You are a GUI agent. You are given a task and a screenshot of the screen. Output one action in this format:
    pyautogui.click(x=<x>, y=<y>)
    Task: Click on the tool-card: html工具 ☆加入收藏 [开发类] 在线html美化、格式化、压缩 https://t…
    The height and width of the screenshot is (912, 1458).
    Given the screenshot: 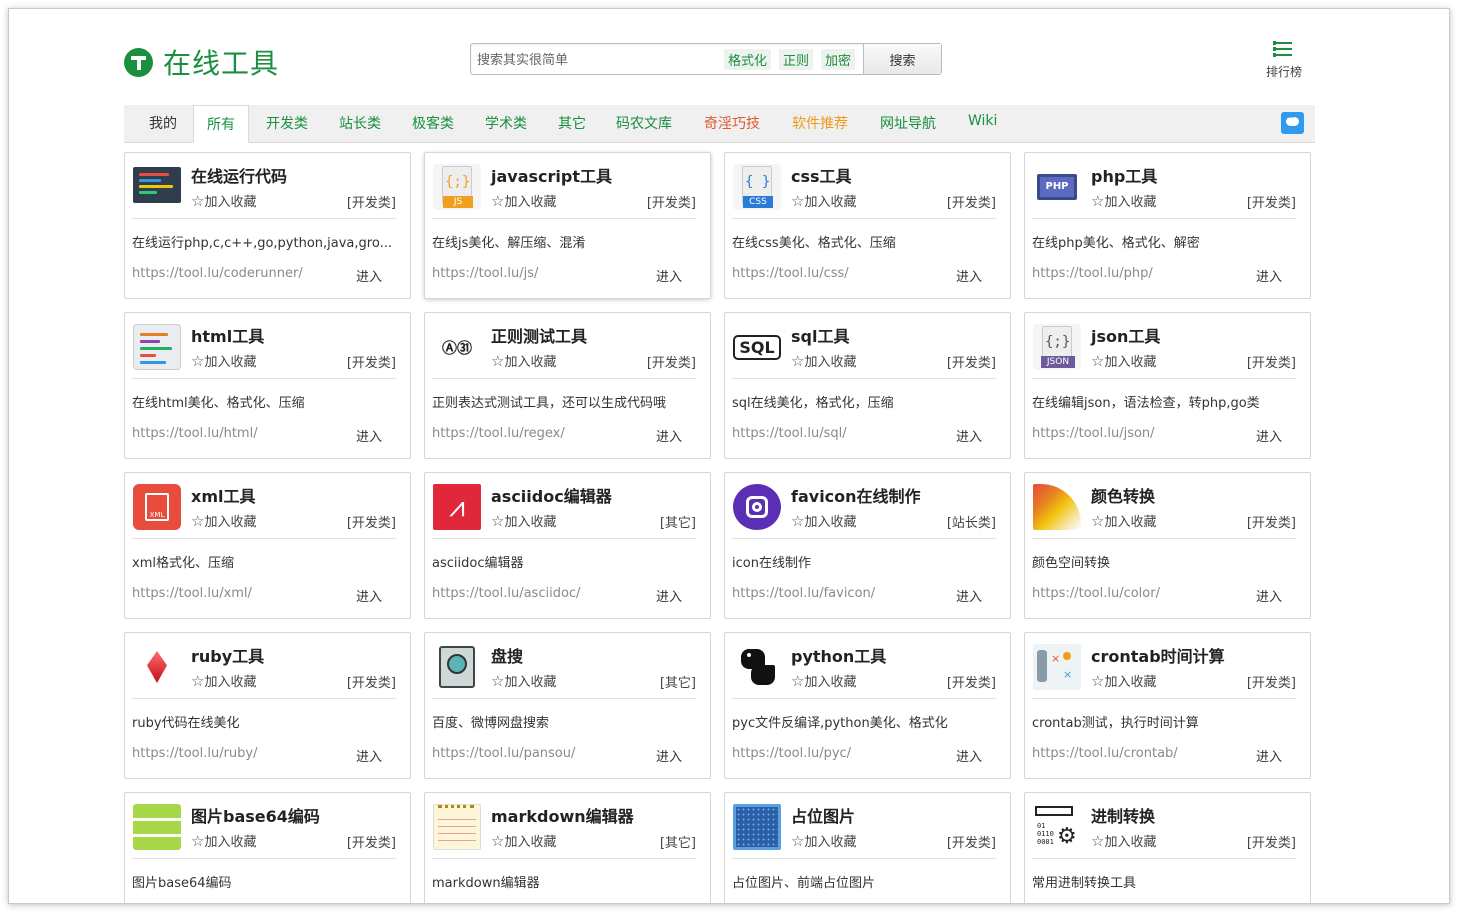 What is the action you would take?
    pyautogui.click(x=267, y=385)
    